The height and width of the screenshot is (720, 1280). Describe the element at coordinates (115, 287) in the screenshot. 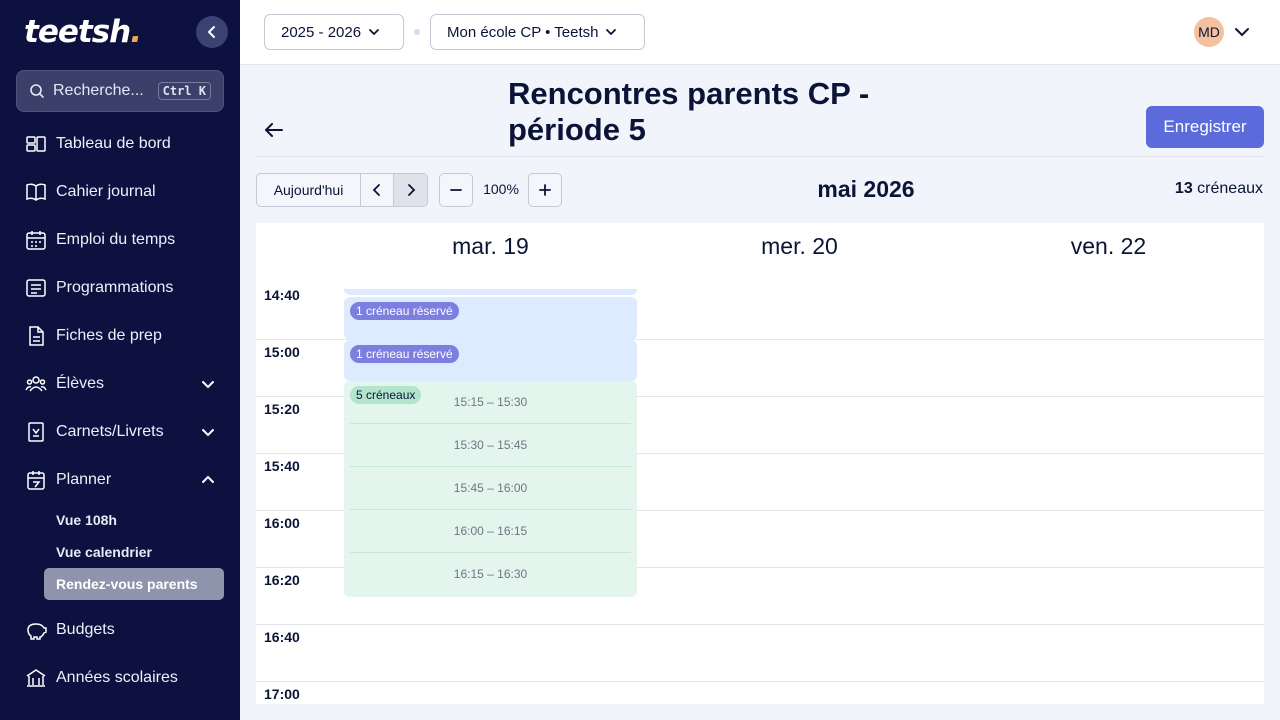

I see `sidebar-item-label: Programmations` at that location.